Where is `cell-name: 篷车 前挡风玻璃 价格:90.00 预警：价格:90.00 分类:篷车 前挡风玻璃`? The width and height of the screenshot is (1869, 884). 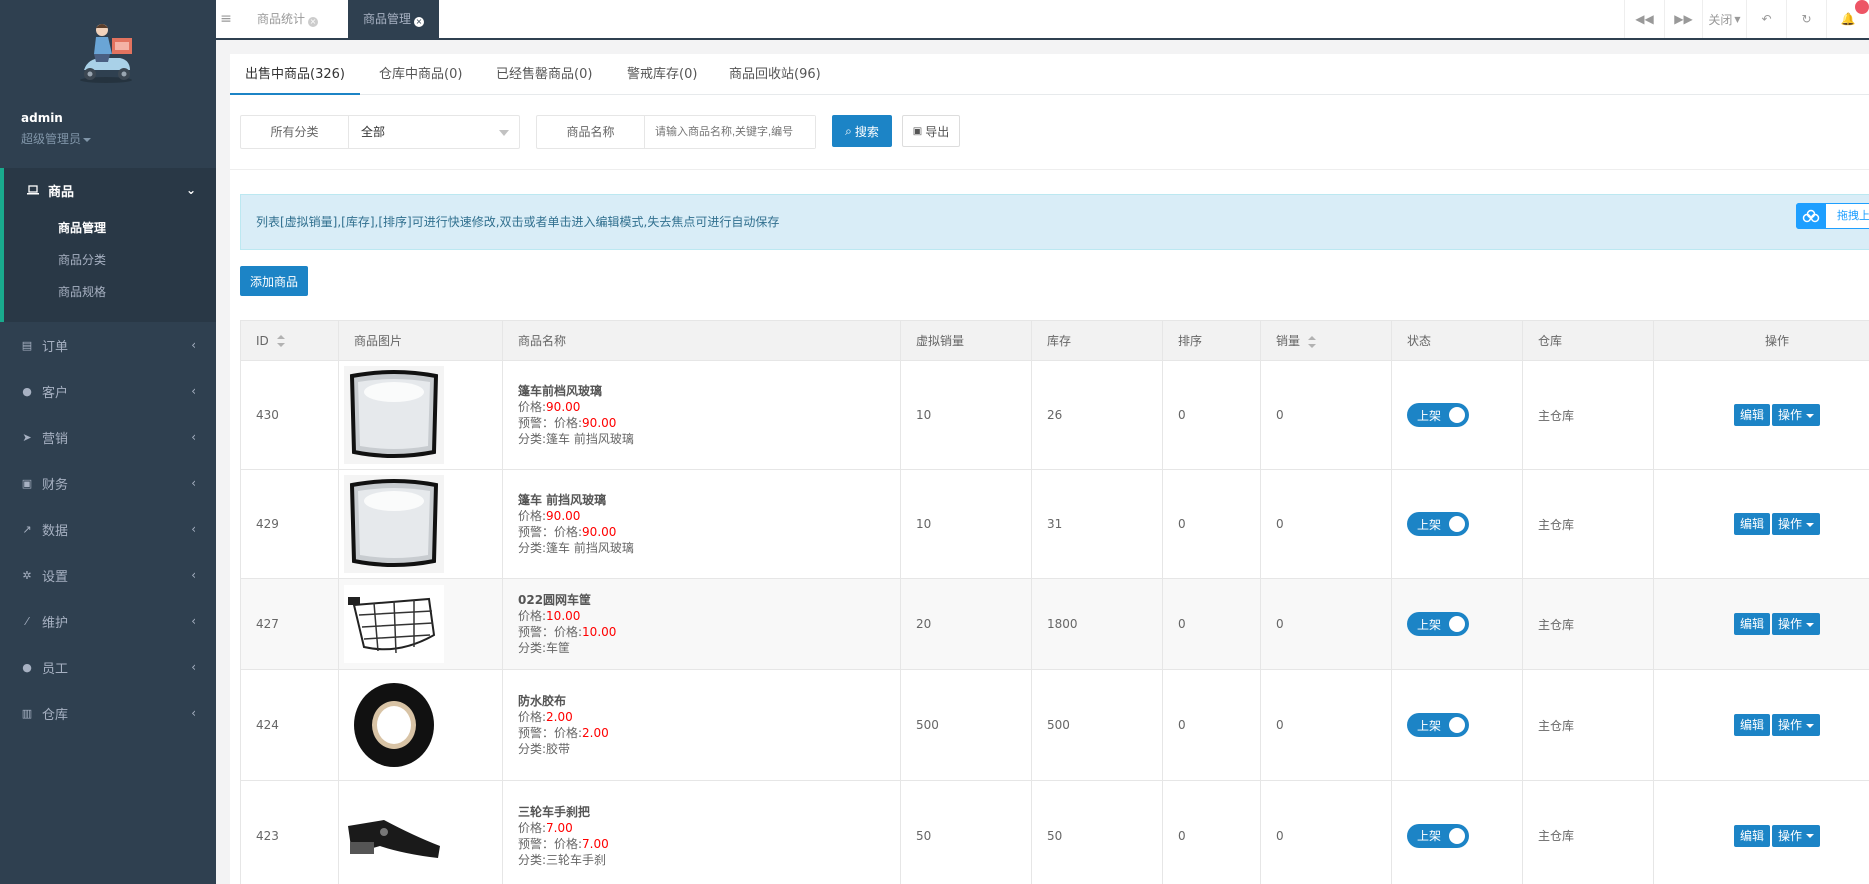 cell-name: 篷车 前挡风玻璃 价格:90.00 预警：价格:90.00 分类:篷车 前挡风玻璃 is located at coordinates (701, 524).